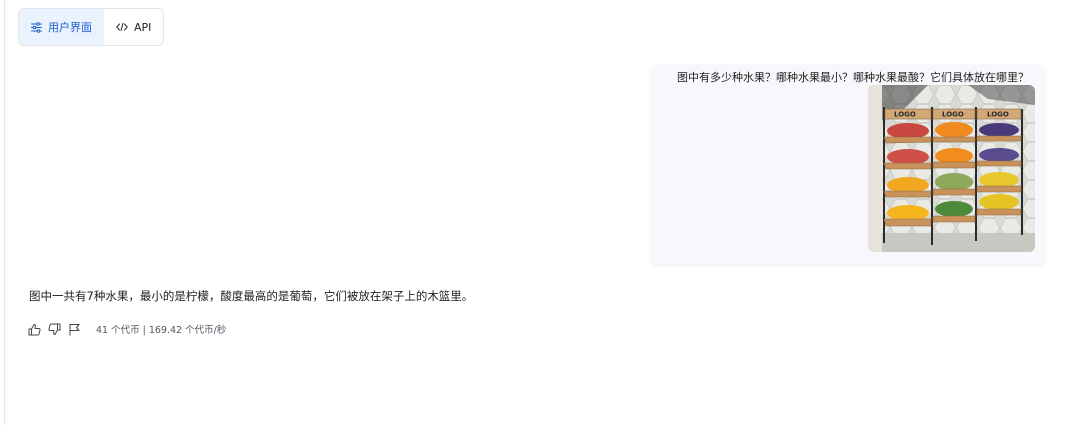 Image resolution: width=1080 pixels, height=425 pixels. I want to click on sliders-icon, so click(36, 27).